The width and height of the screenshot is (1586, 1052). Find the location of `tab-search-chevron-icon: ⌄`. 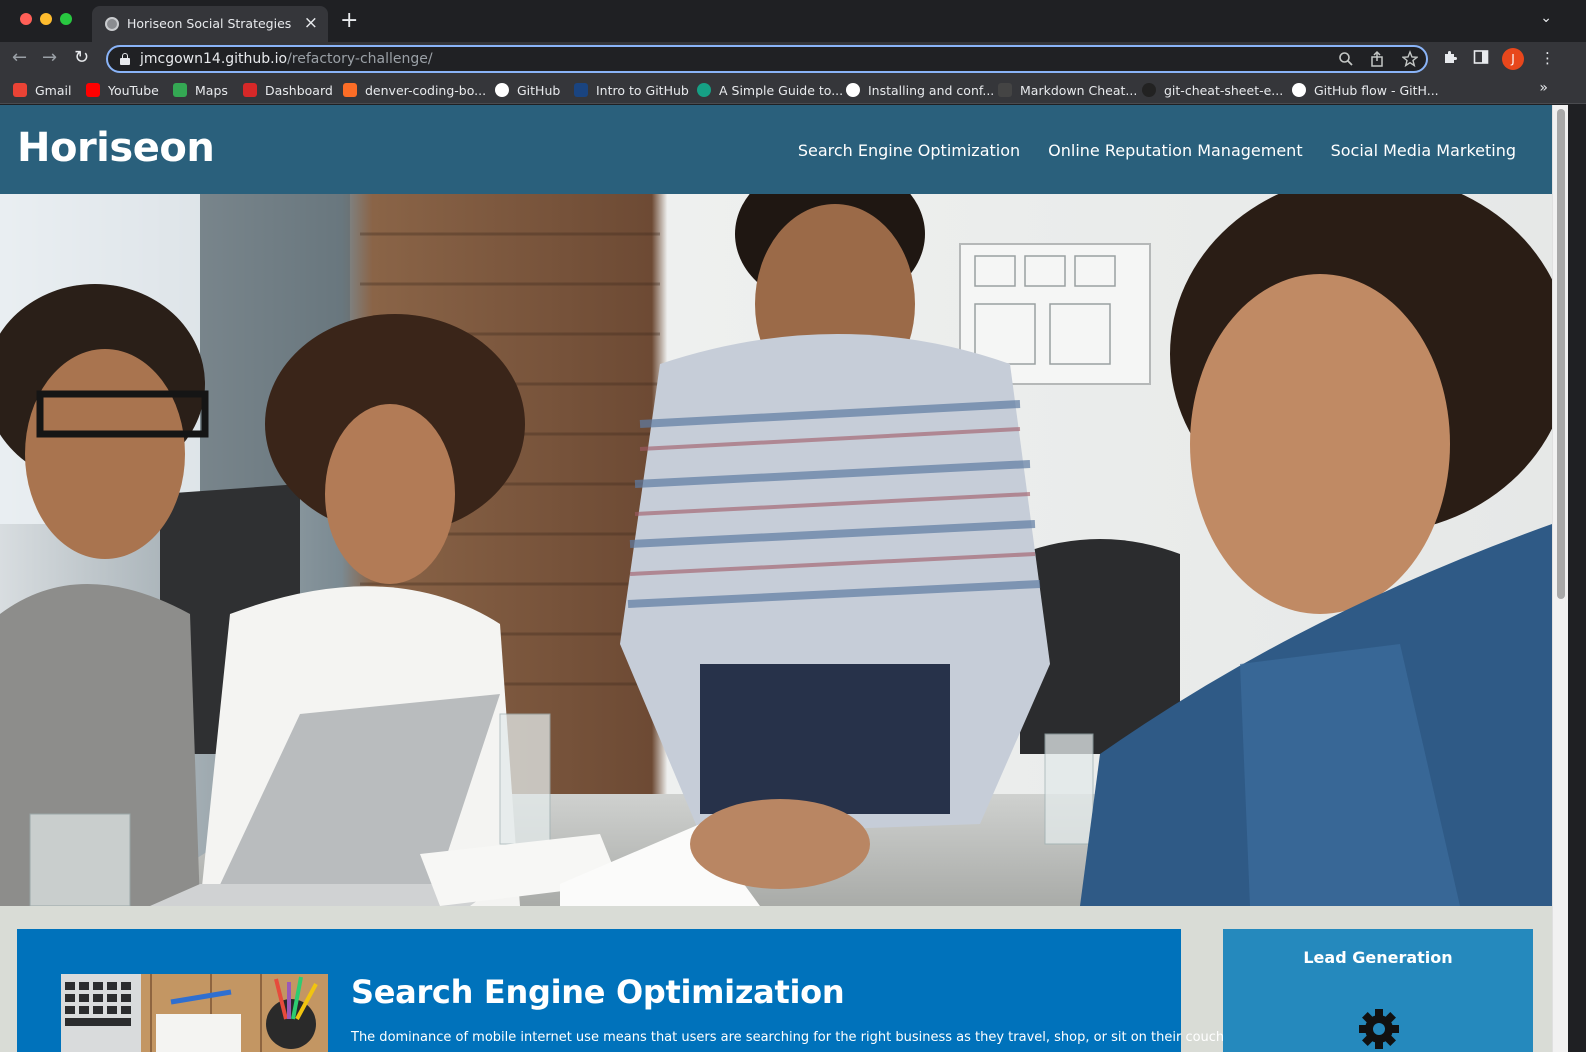

tab-search-chevron-icon: ⌄ is located at coordinates (1546, 18).